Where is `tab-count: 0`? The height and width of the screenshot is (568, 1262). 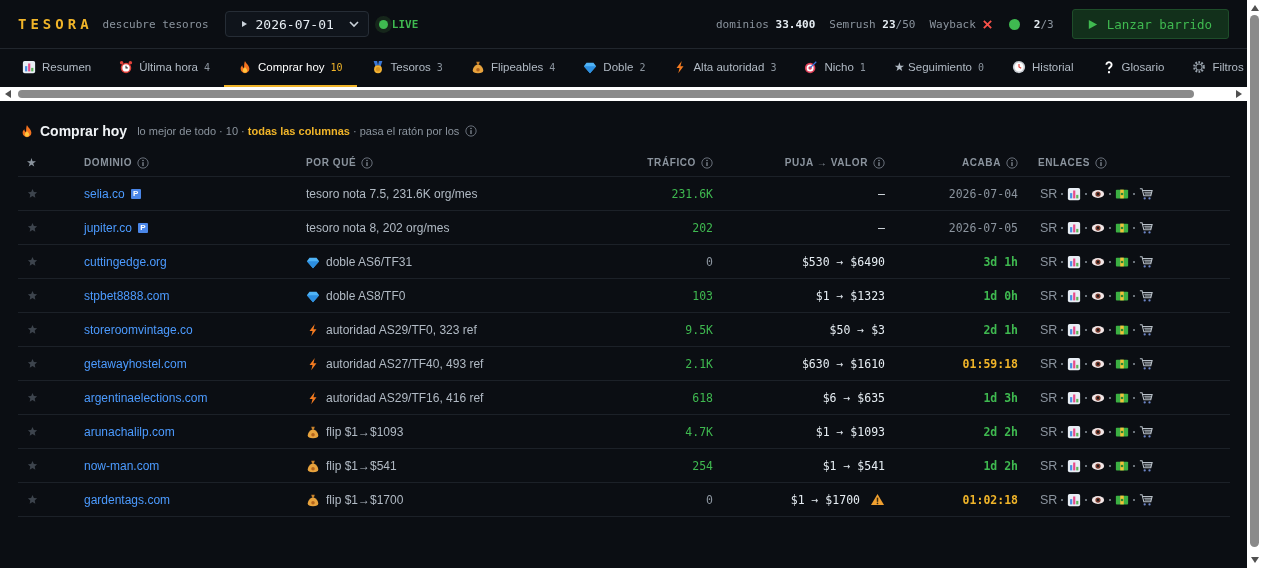 tab-count: 0 is located at coordinates (981, 67).